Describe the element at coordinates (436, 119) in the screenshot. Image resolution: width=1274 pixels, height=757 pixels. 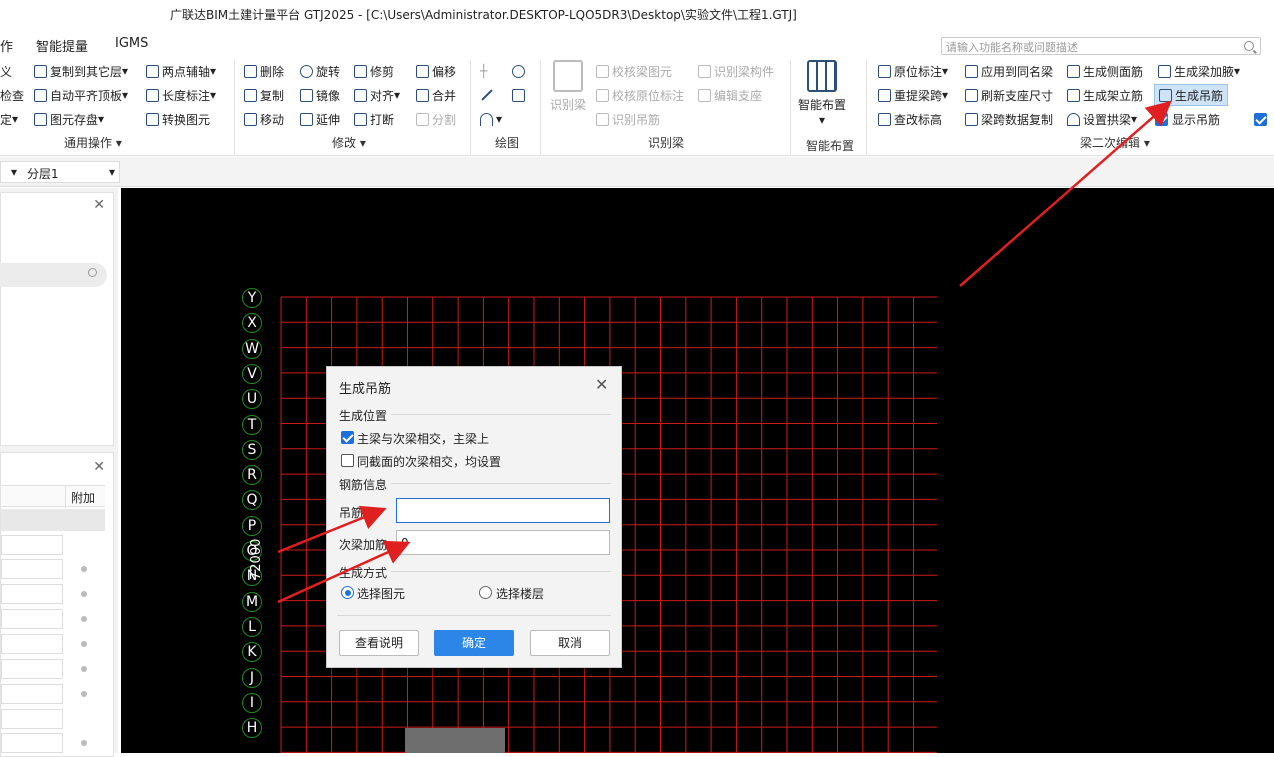
I see `split-button: 分割` at that location.